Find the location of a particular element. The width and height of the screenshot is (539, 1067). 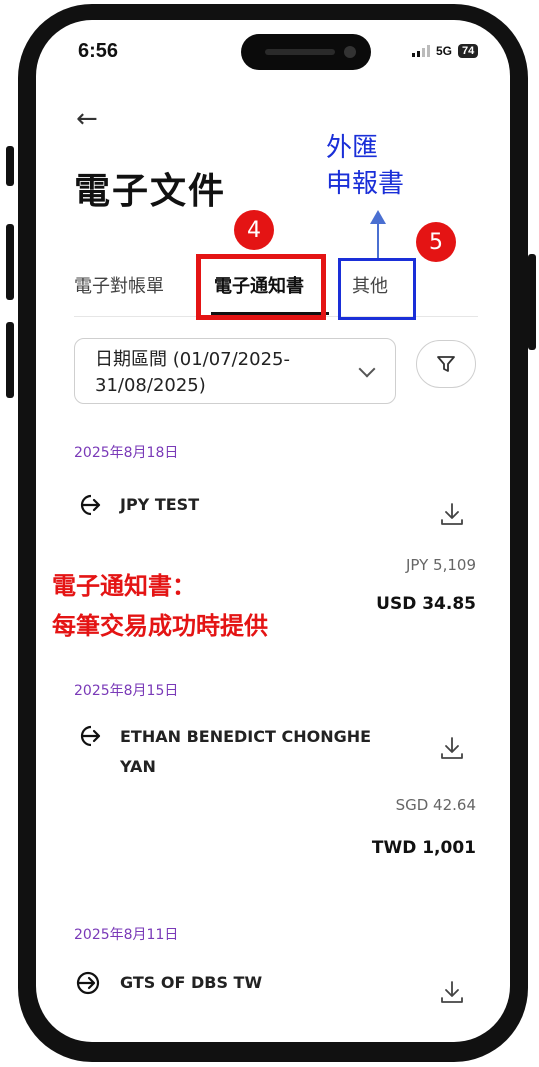

list-item: GTS OF DBS TW is located at coordinates (168, 983).